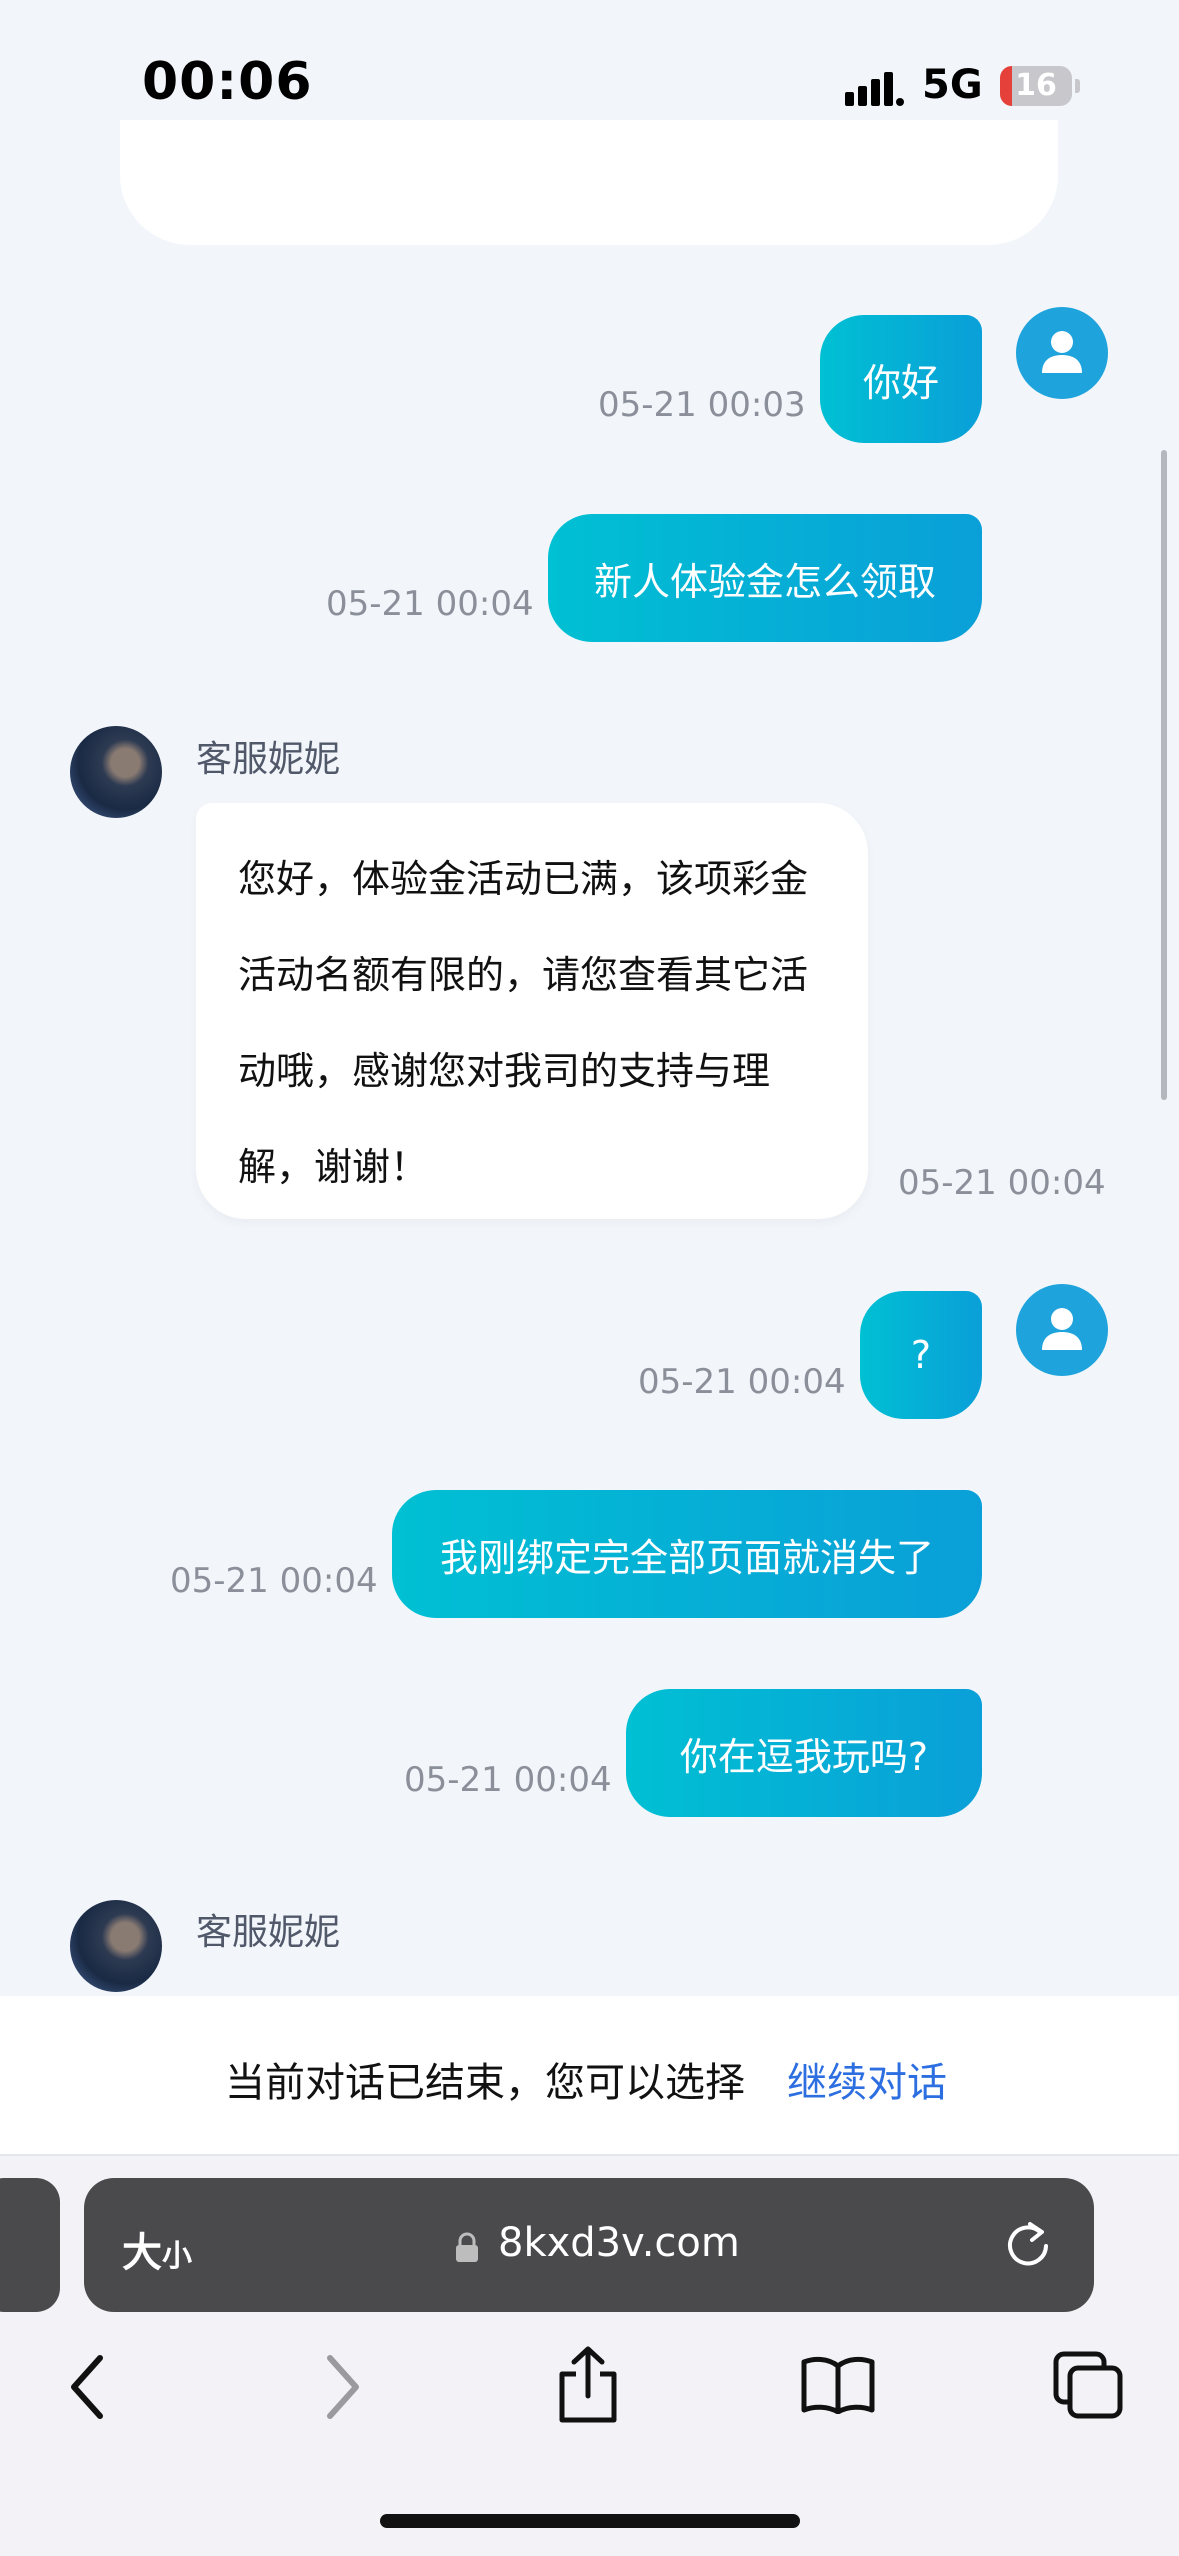 This screenshot has height=2556, width=1179. What do you see at coordinates (687, 1554) in the screenshot?
I see `user-message-bubble: 我刚绑定完全部页面就消失了` at bounding box center [687, 1554].